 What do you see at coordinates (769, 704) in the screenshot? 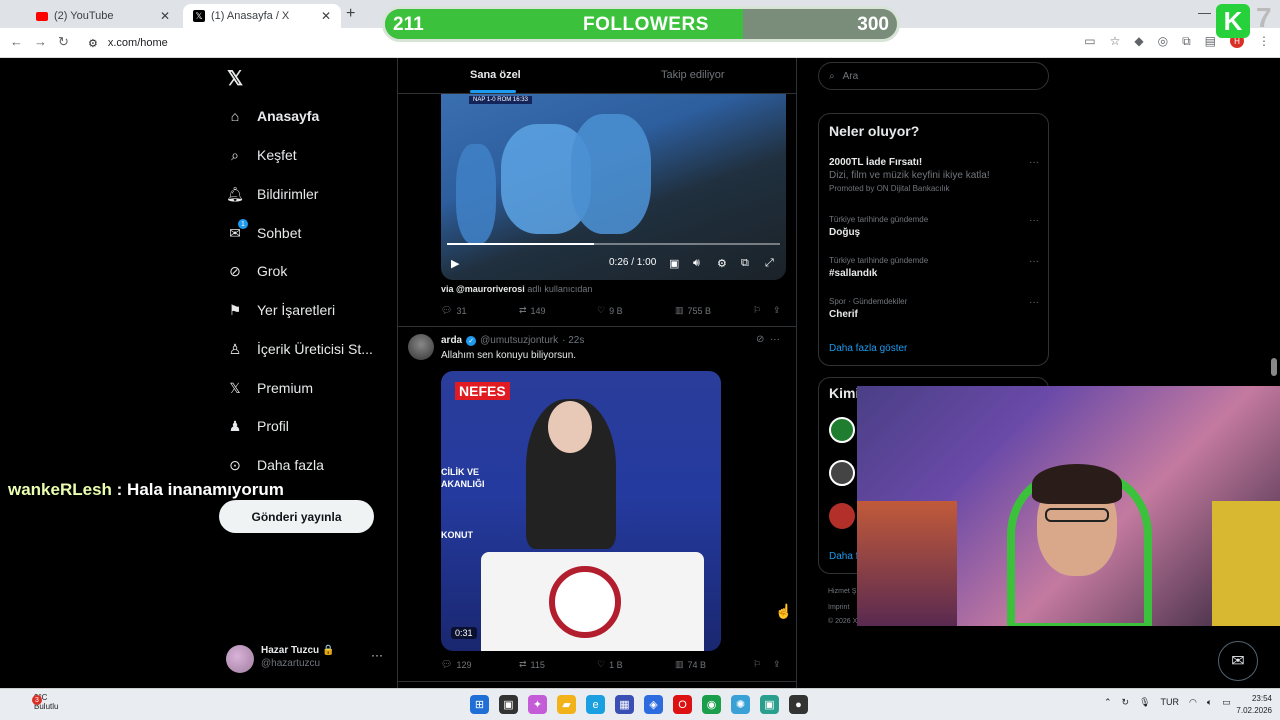
I see `app-icon: ▣` at bounding box center [769, 704].